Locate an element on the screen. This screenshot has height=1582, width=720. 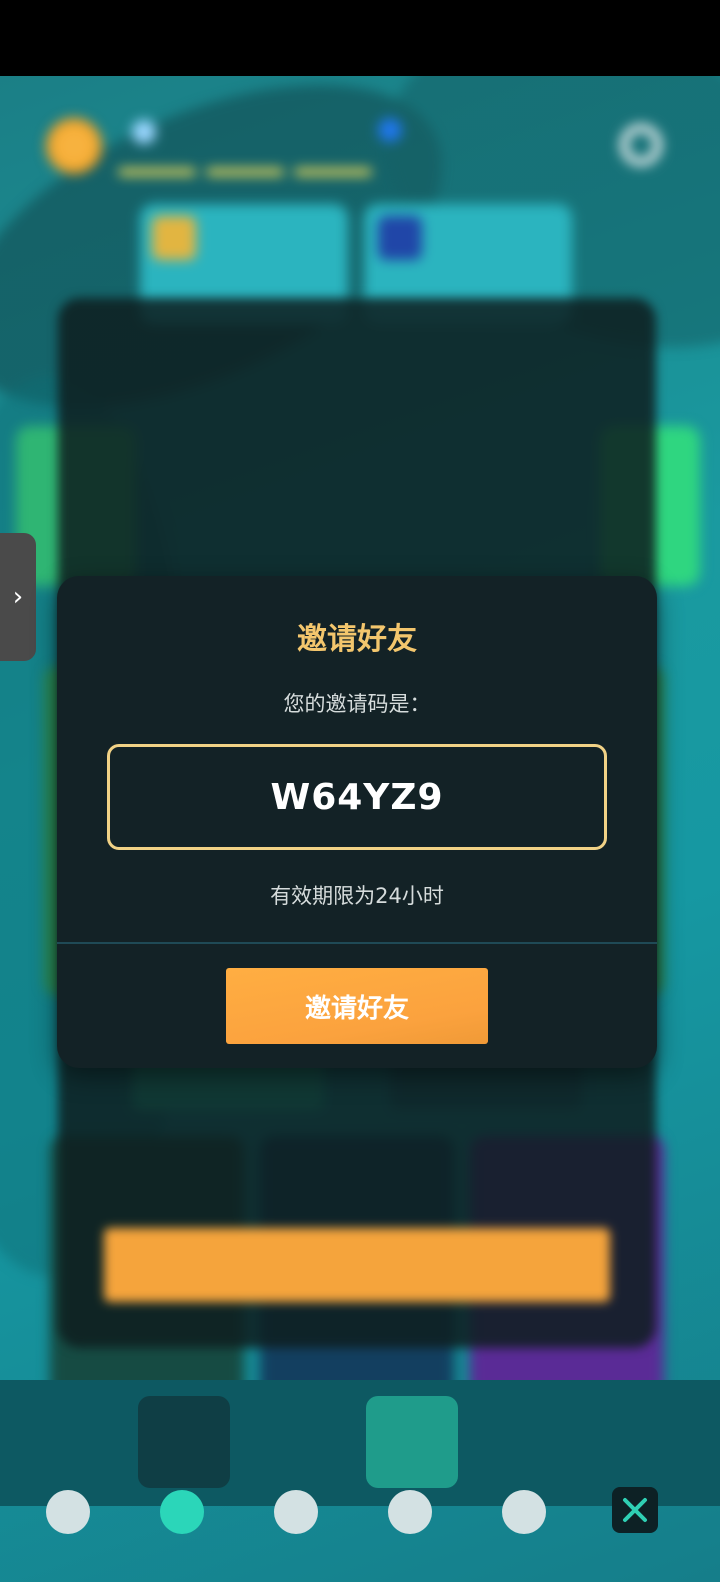
heart-icon is located at coordinates (524, 1512).